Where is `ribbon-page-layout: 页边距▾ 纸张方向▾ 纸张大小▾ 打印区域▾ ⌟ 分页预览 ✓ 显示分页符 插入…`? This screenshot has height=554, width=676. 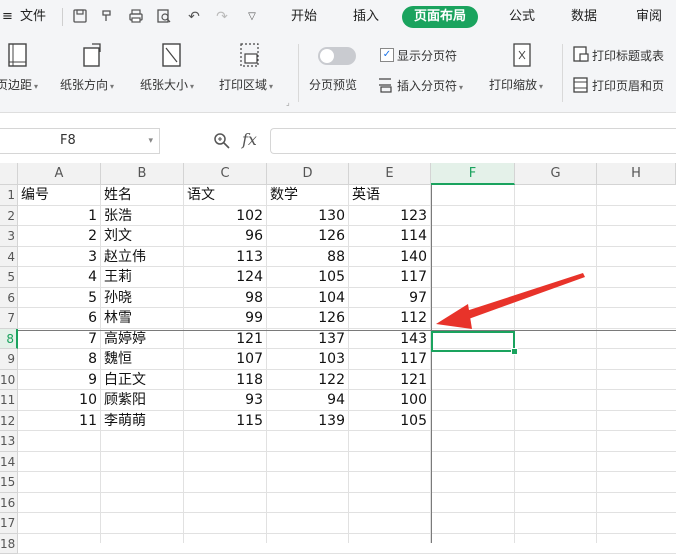 ribbon-page-layout: 页边距▾ 纸张方向▾ 纸张大小▾ 打印区域▾ ⌟ 分页预览 ✓ 显示分页符 插入… is located at coordinates (338, 73).